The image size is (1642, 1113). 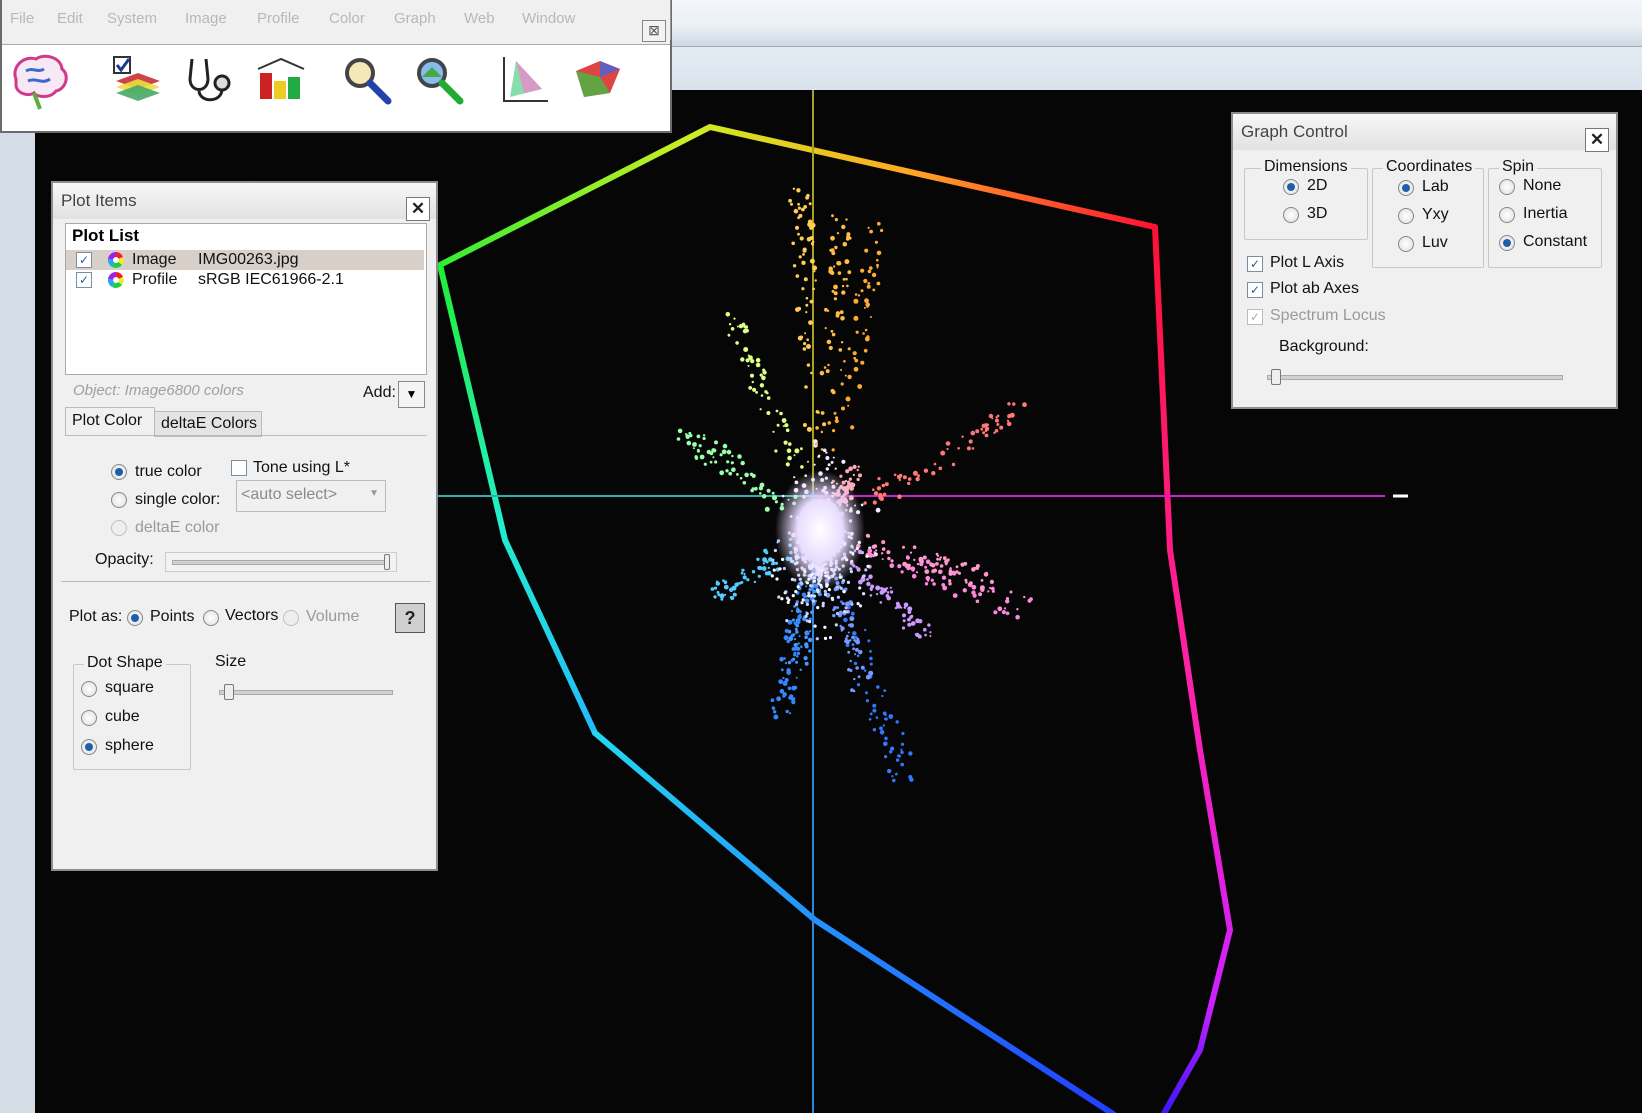 What do you see at coordinates (206, 18) in the screenshot?
I see `menu-image: Image` at bounding box center [206, 18].